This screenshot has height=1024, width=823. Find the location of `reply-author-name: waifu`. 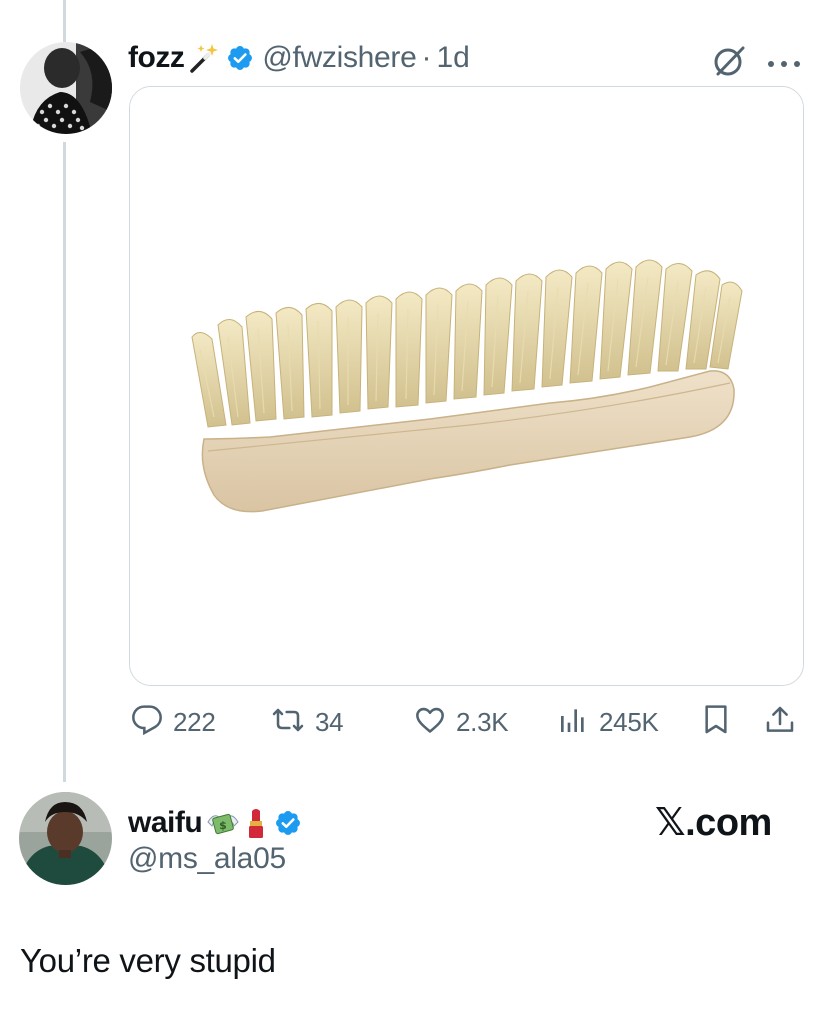

reply-author-name: waifu is located at coordinates (165, 823).